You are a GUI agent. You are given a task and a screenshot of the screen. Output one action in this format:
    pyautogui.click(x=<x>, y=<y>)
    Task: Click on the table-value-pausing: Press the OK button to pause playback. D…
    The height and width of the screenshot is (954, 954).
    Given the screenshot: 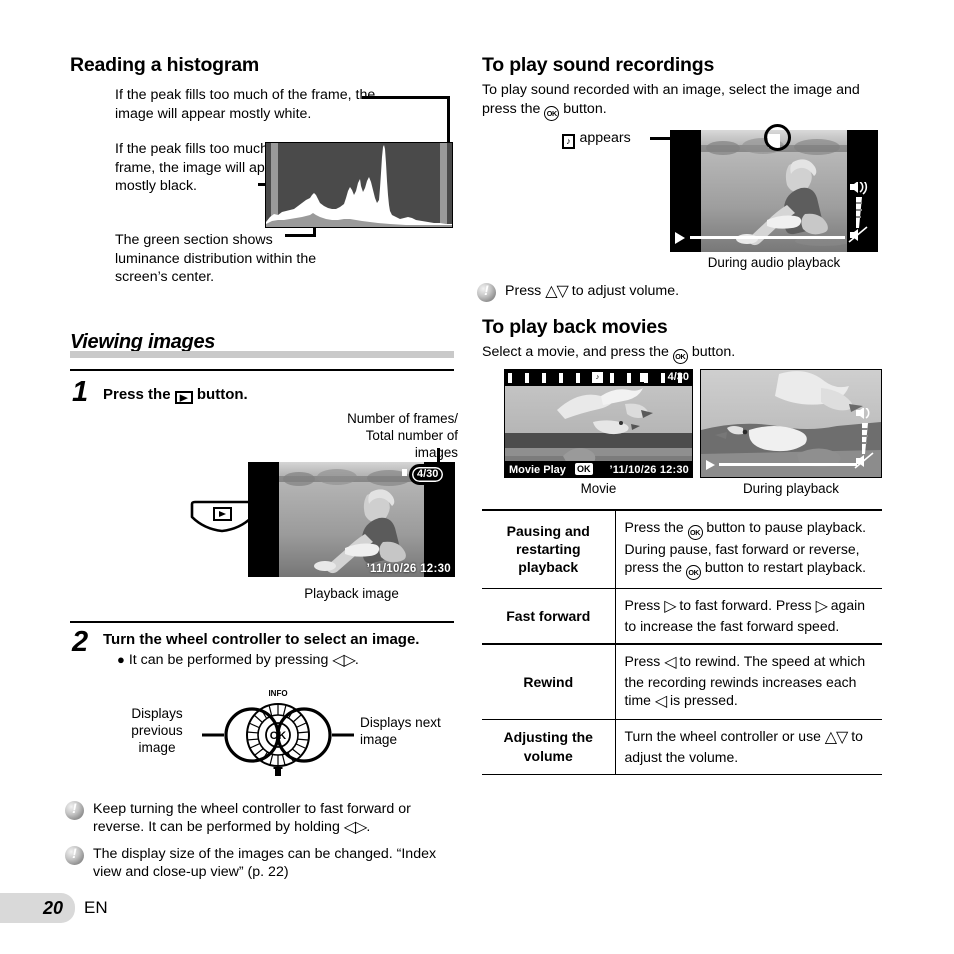 What is the action you would take?
    pyautogui.click(x=748, y=549)
    